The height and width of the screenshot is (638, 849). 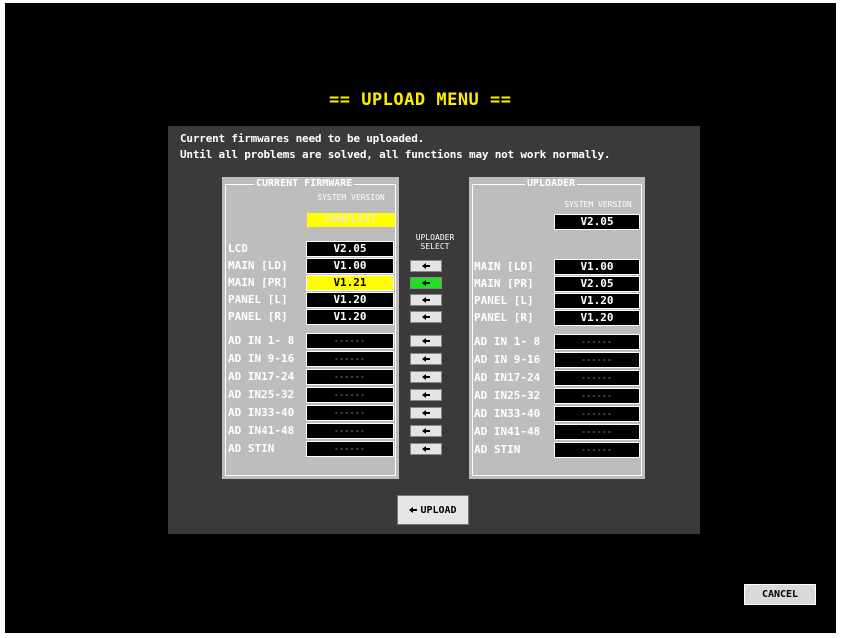 I want to click on cancel-button: CANCEL, so click(x=780, y=594).